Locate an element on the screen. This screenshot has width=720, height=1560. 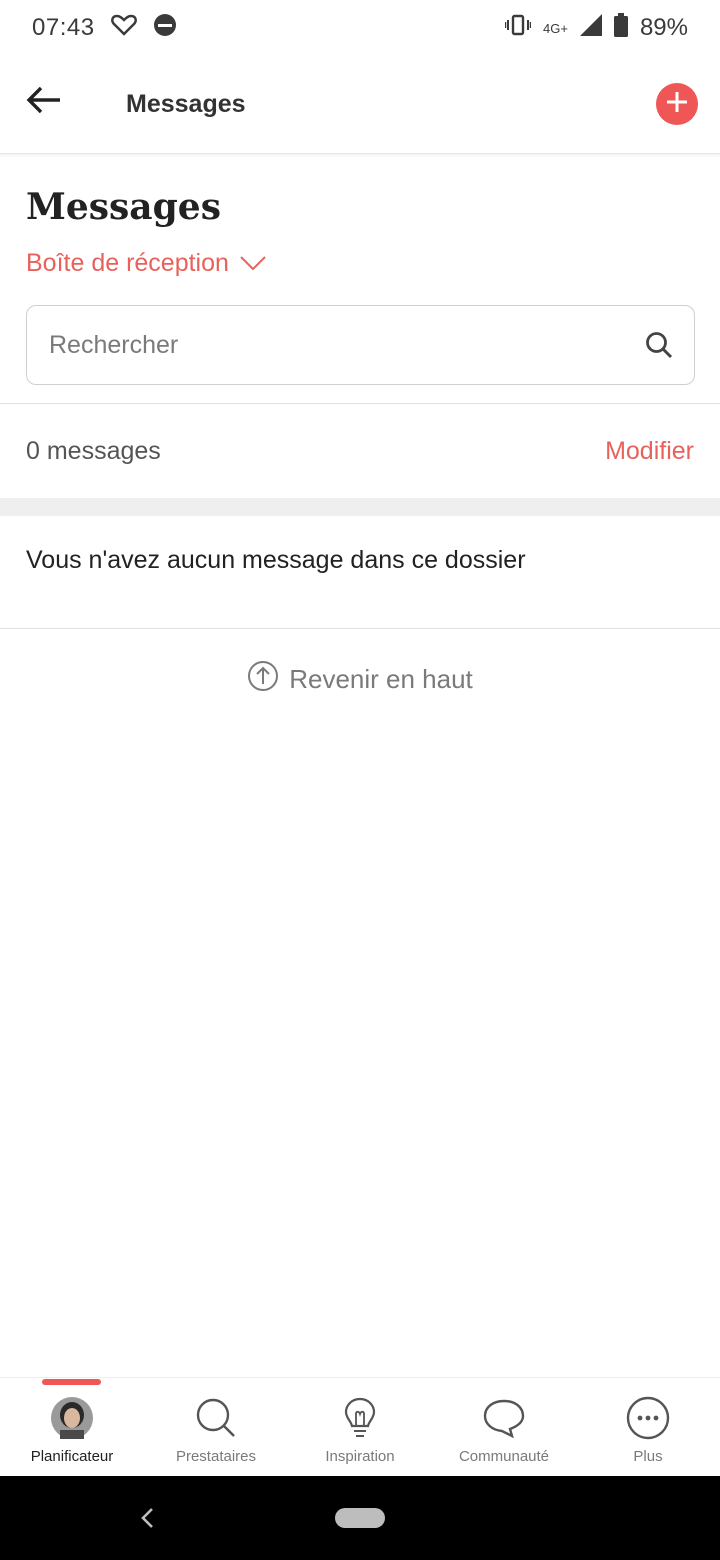
section-separator is located at coordinates (360, 507).